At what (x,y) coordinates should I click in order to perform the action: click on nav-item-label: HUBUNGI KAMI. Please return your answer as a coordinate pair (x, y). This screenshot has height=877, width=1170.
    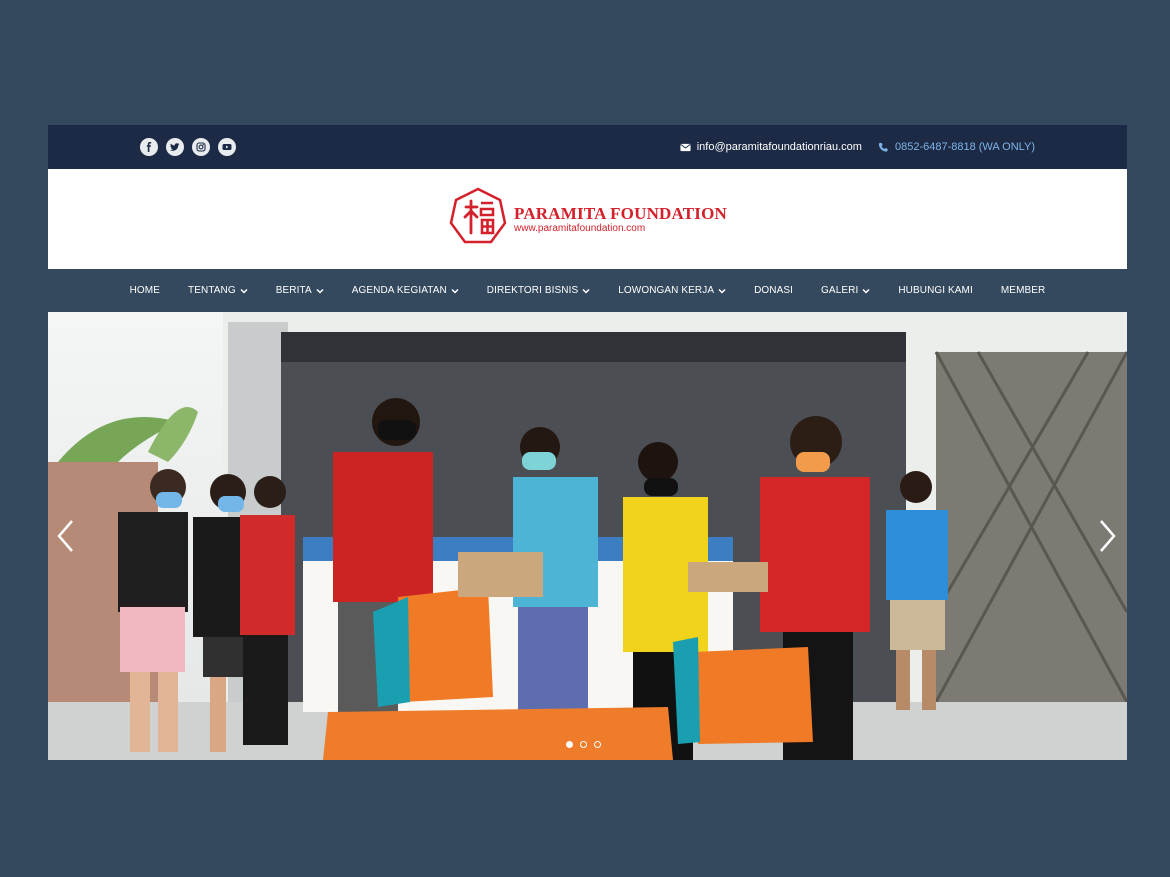
    Looking at the image, I should click on (935, 290).